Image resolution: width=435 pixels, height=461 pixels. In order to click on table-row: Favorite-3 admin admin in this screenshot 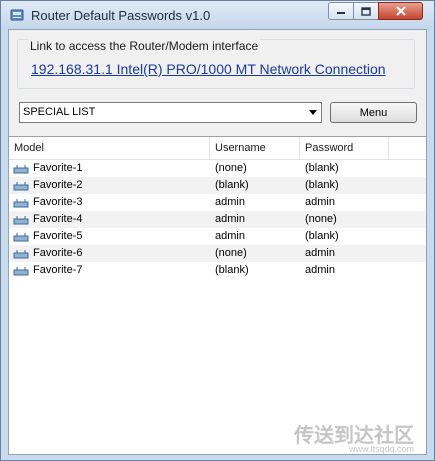, I will do `click(217, 202)`.